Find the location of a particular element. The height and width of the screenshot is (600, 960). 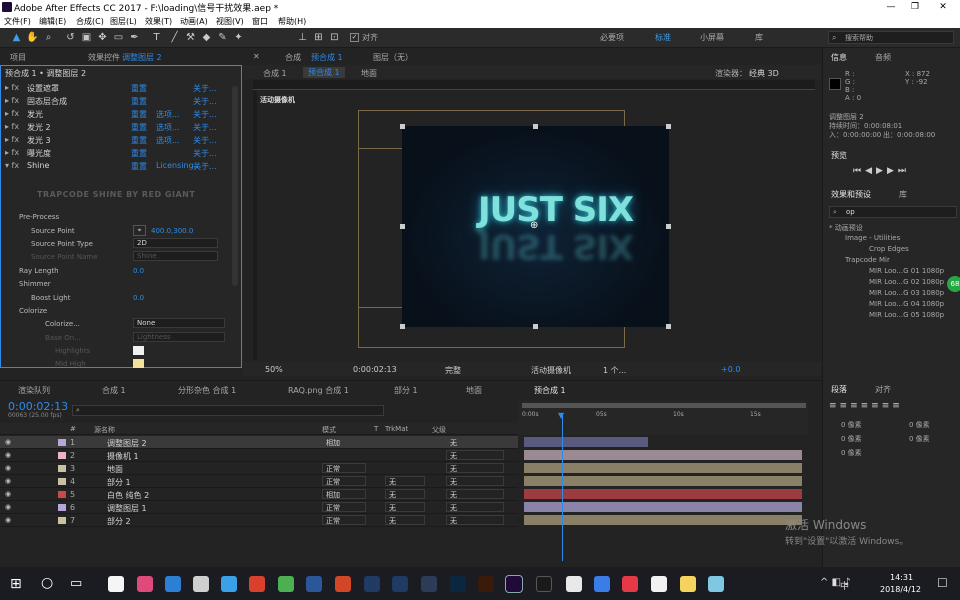

tab-comp1: 合成 1 is located at coordinates (114, 390).